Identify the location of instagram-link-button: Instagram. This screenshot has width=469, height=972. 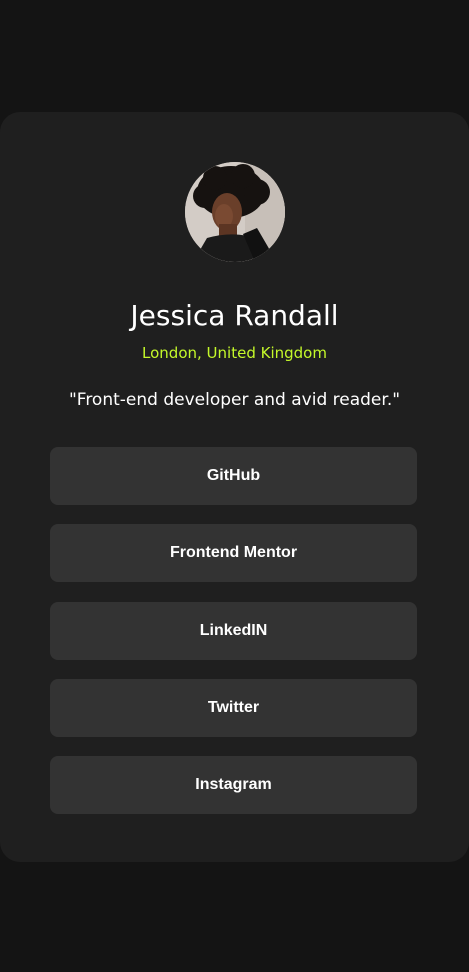
(233, 785).